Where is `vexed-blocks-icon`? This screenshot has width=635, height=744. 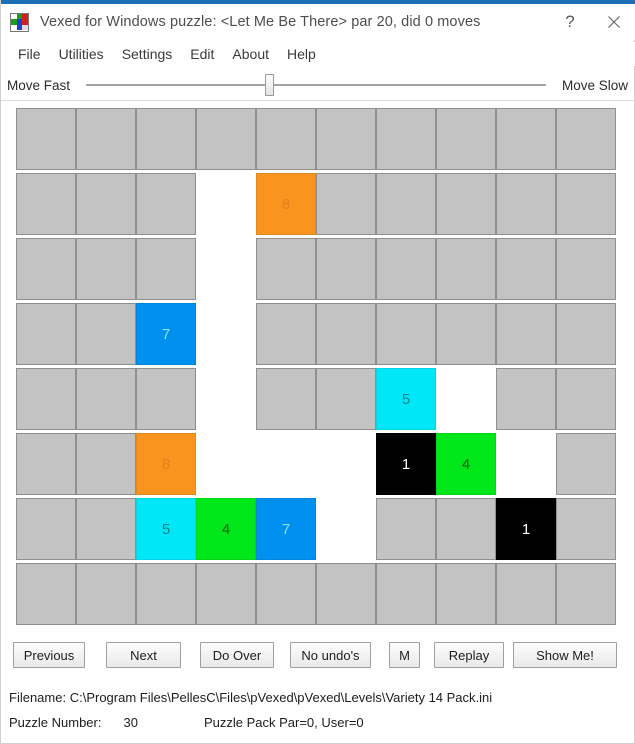
vexed-blocks-icon is located at coordinates (19, 22).